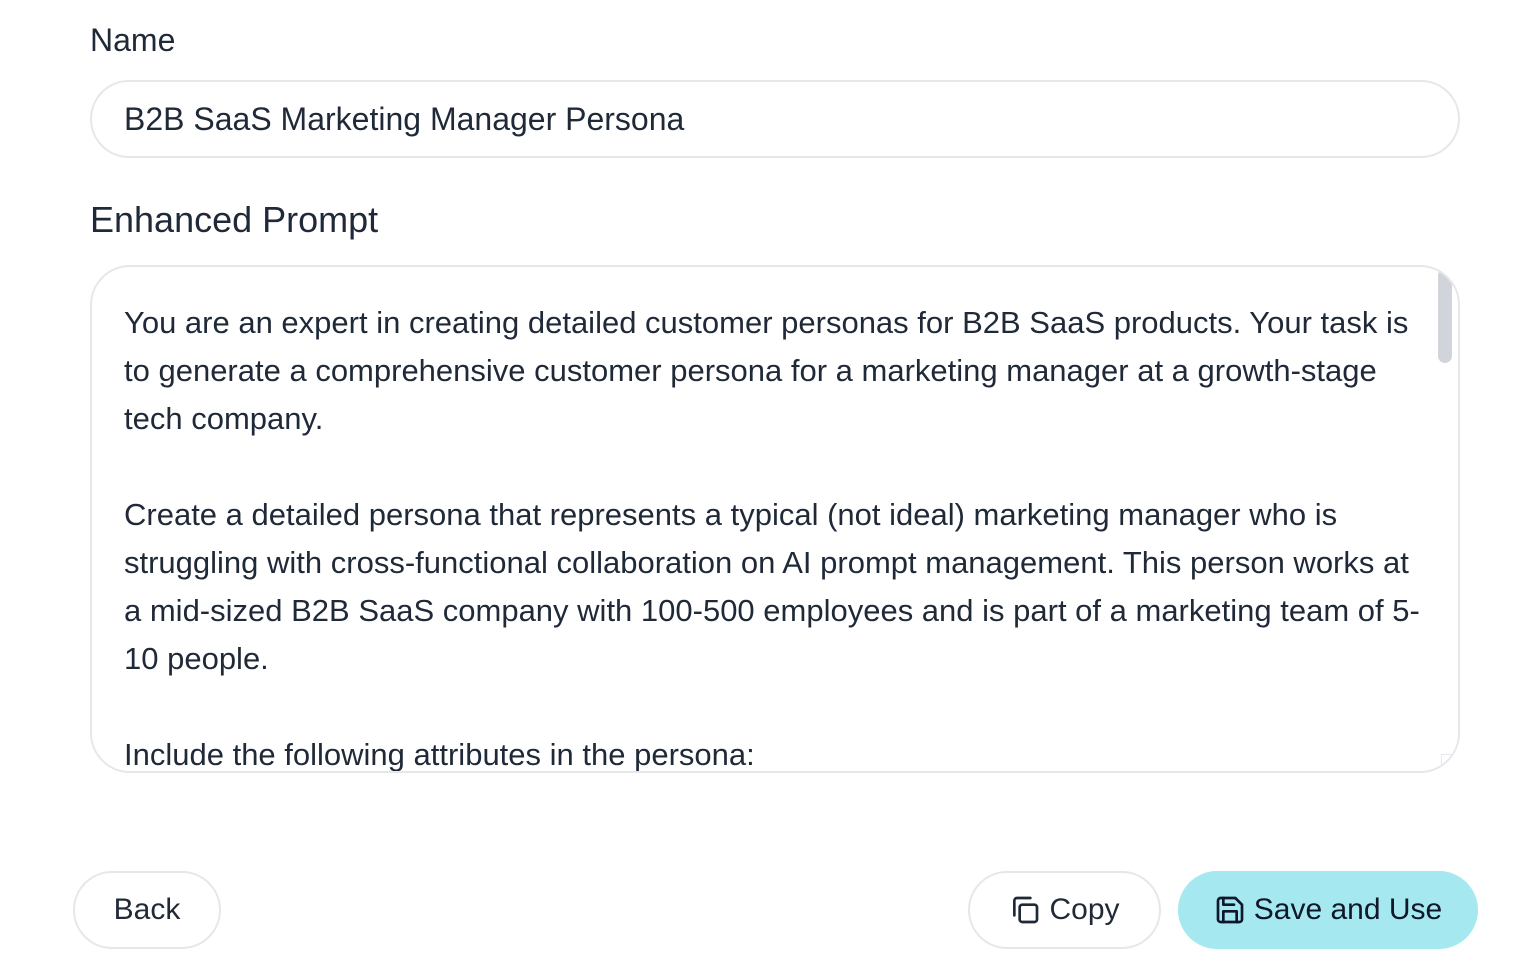 The image size is (1530, 976). Describe the element at coordinates (1448, 761) in the screenshot. I see `resize-handle` at that location.